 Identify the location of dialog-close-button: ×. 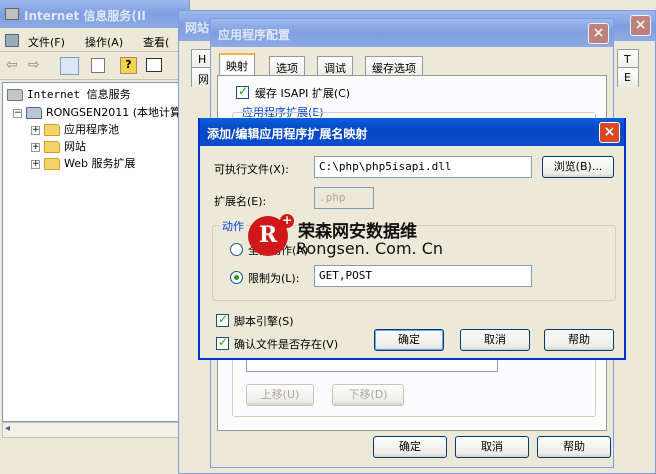
(609, 132).